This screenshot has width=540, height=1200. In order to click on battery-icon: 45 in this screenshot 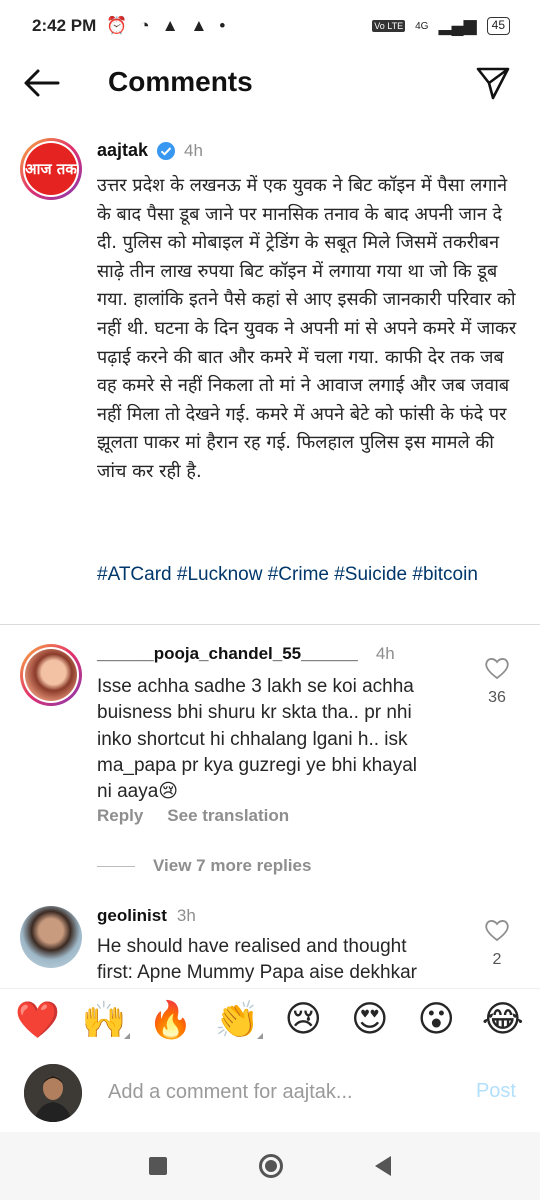, I will do `click(498, 26)`.